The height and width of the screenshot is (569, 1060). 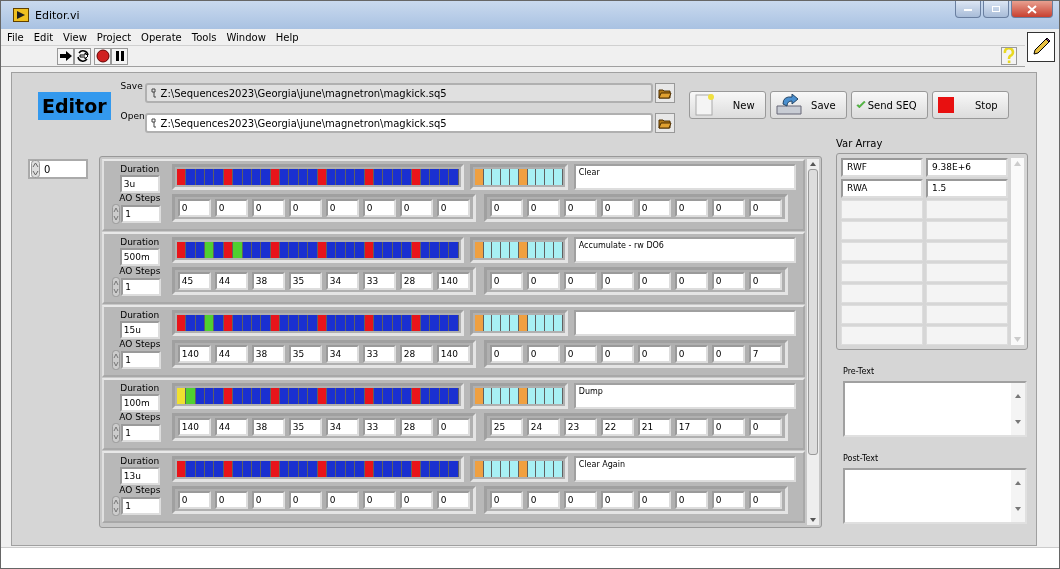 I want to click on duration-field: 13u, so click(x=139, y=476).